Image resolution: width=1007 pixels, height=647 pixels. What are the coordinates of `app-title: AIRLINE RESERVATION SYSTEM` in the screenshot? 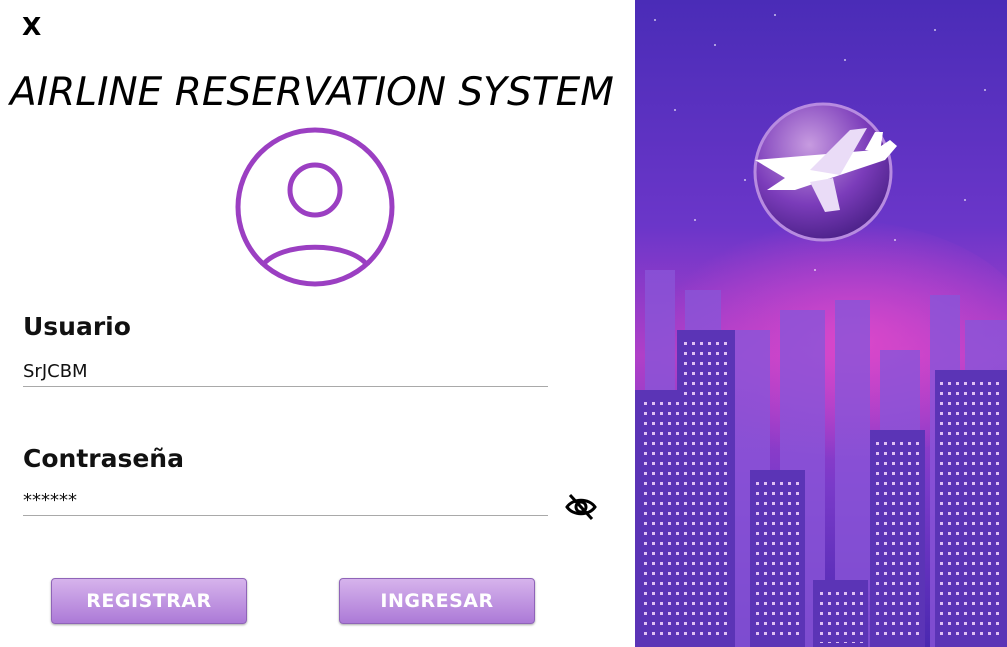 It's located at (312, 92).